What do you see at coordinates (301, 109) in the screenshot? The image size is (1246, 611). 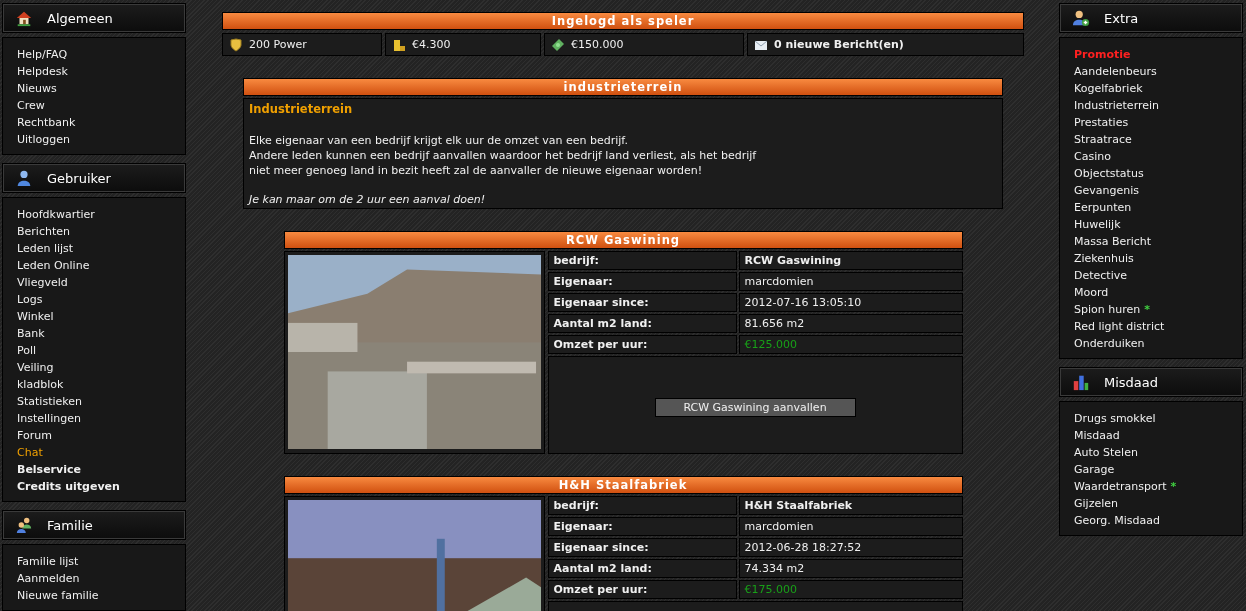 I see `panel-heading: Industrieterrein` at bounding box center [301, 109].